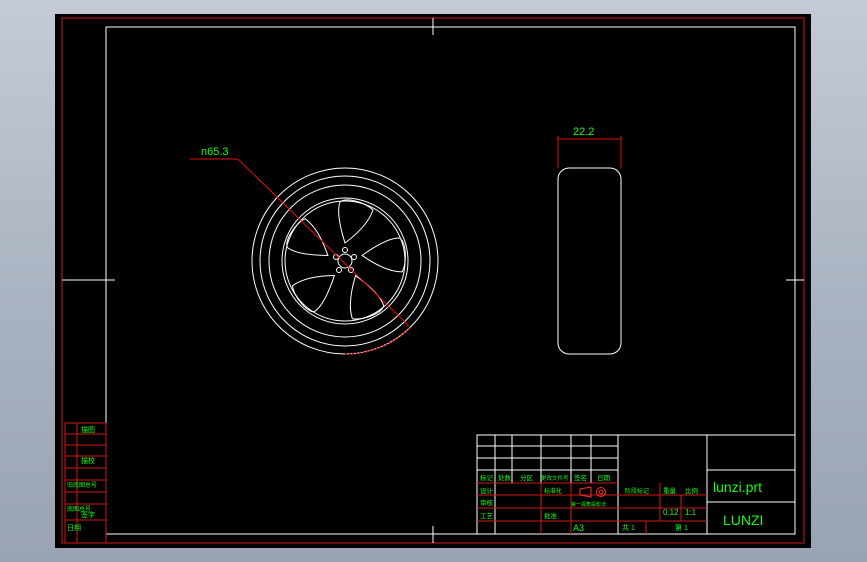  What do you see at coordinates (691, 512) in the screenshot?
I see `tb-scale: 1:1` at bounding box center [691, 512].